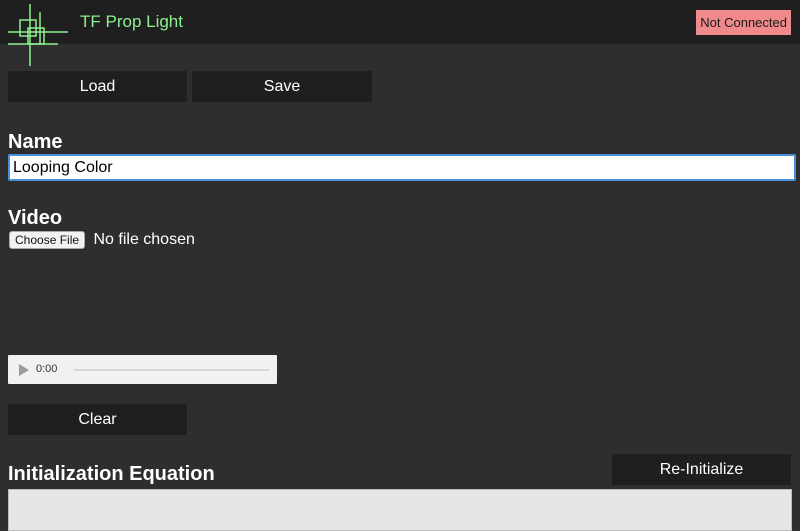 Image resolution: width=800 pixels, height=531 pixels. I want to click on choose-file-button: Choose File, so click(47, 240).